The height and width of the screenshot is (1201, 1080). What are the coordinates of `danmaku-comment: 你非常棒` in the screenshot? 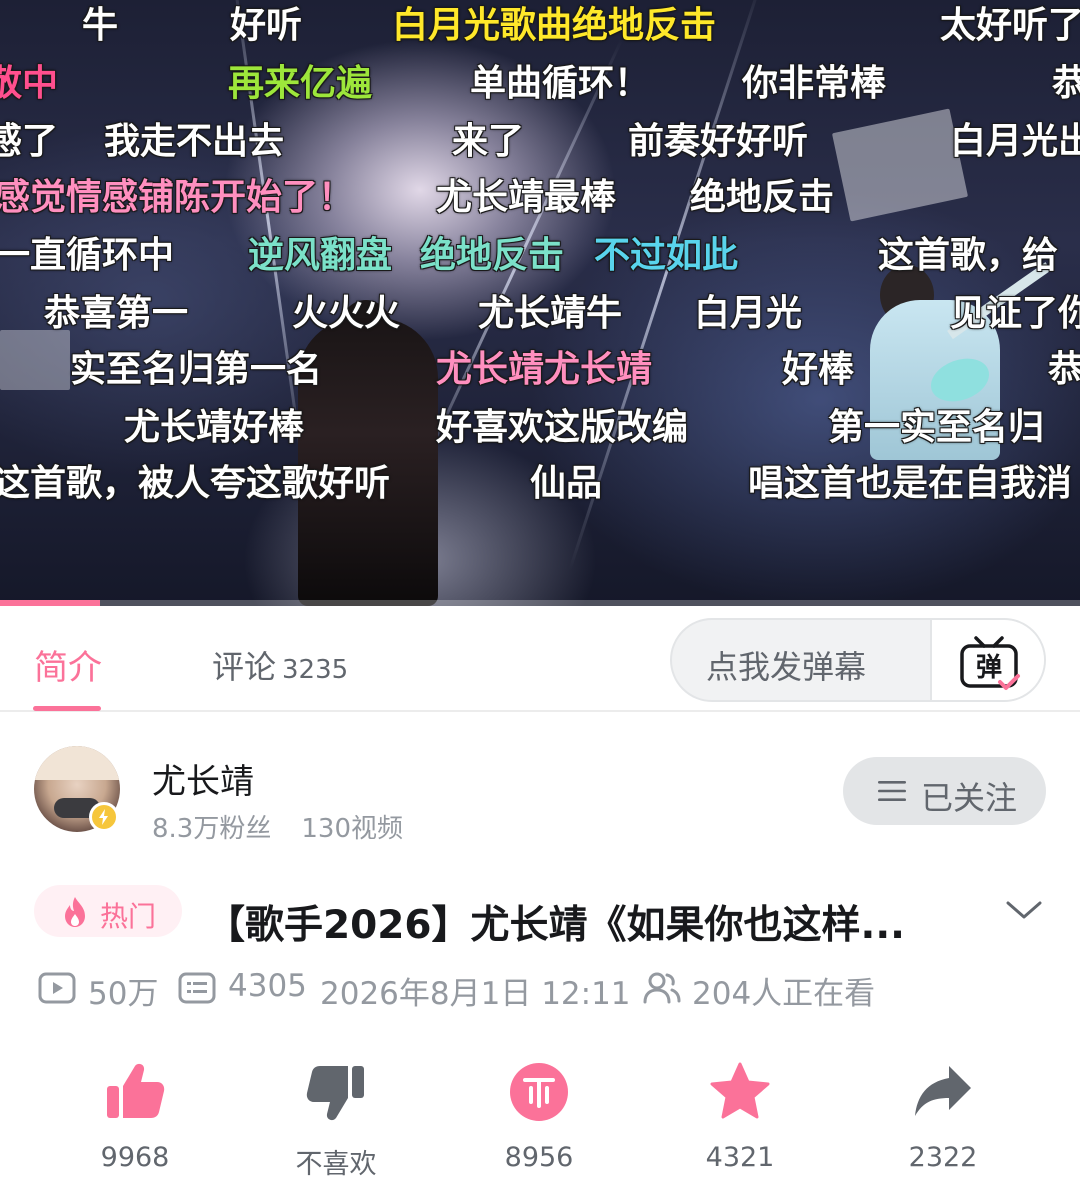 It's located at (814, 83).